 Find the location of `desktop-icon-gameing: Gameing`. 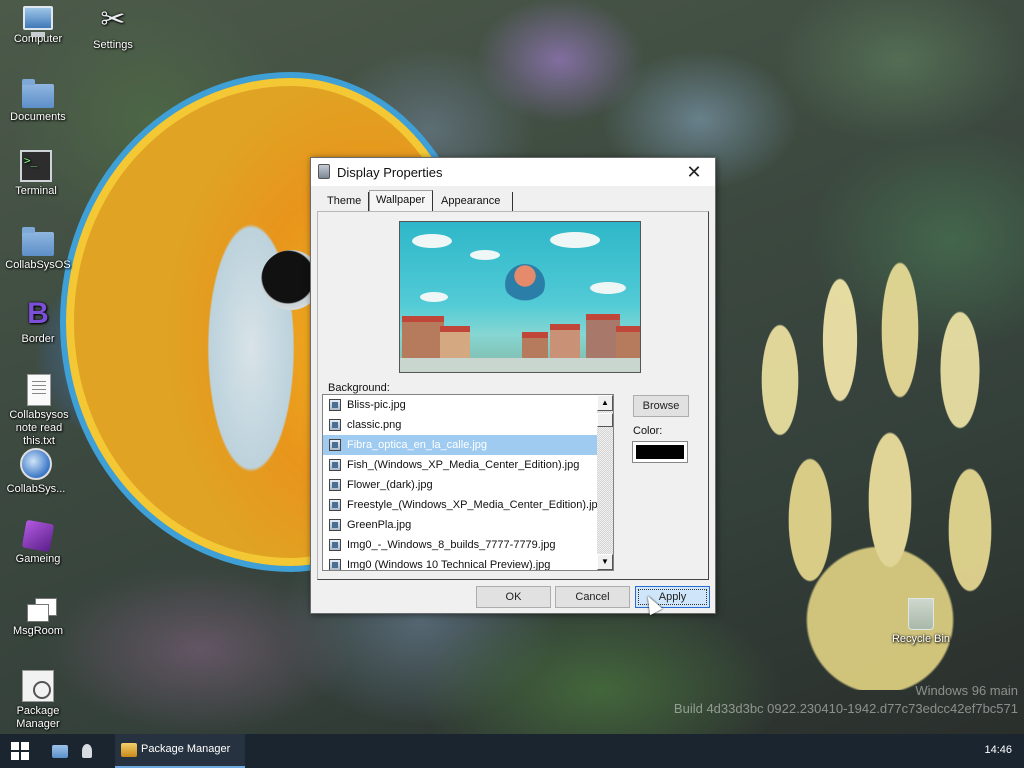

desktop-icon-gameing: Gameing is located at coordinates (38, 542).